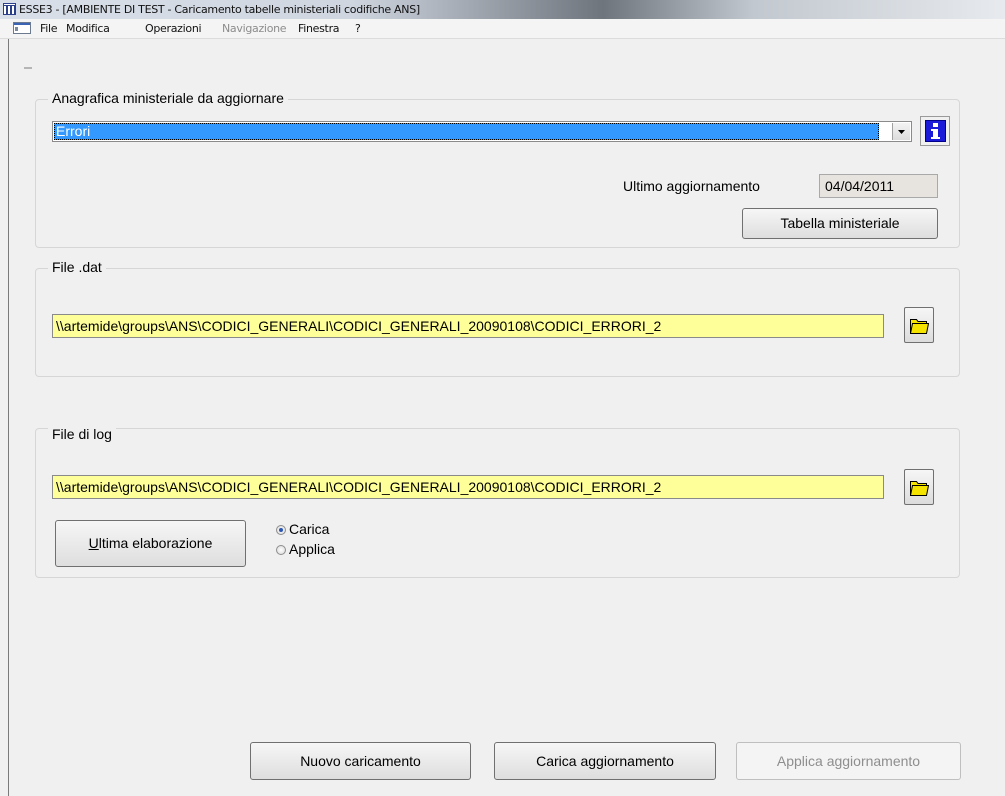 The height and width of the screenshot is (796, 1005). What do you see at coordinates (9, 9) in the screenshot?
I see `app-icon` at bounding box center [9, 9].